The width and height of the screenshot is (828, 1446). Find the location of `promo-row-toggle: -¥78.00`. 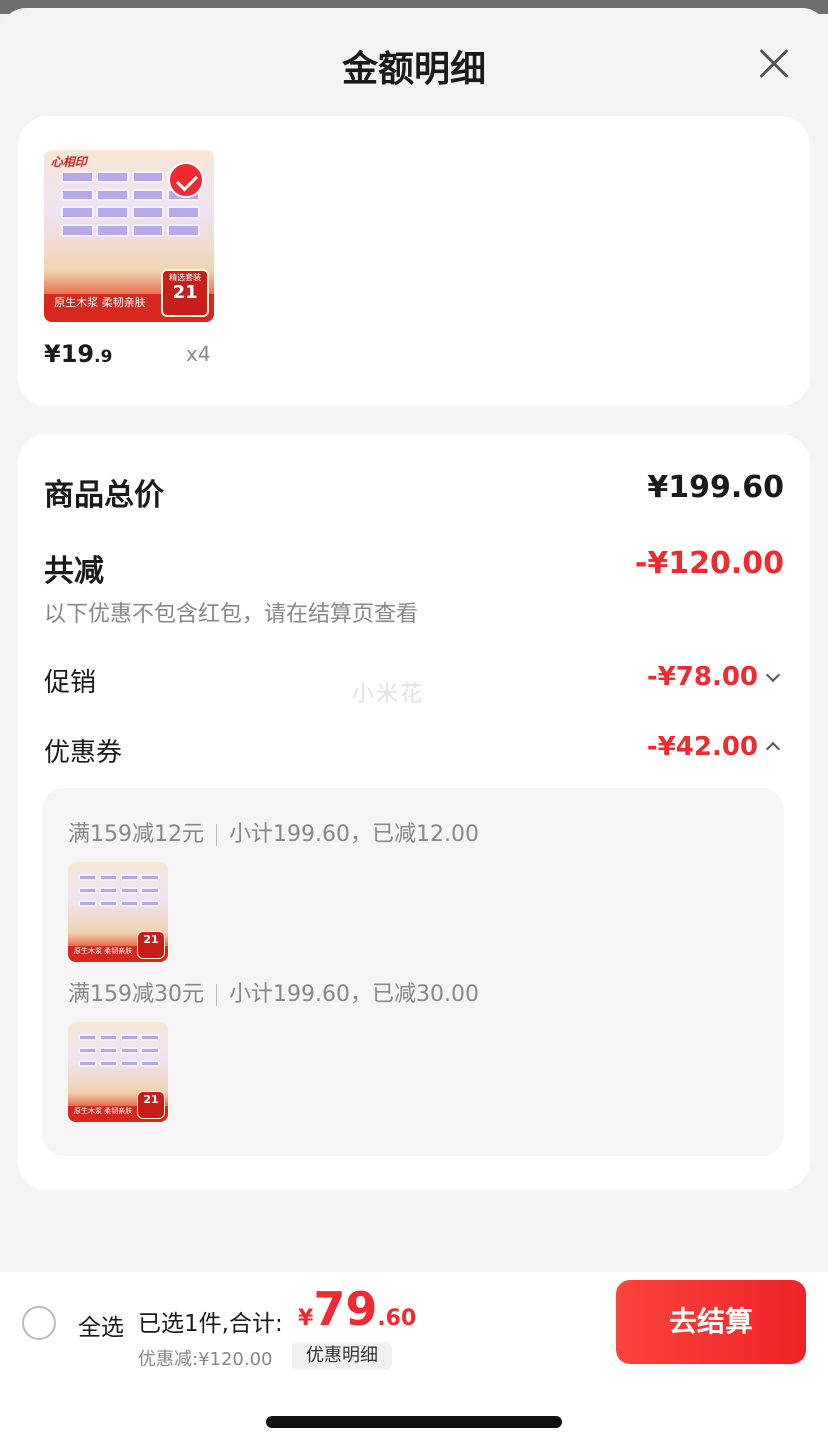

promo-row-toggle: -¥78.00 is located at coordinates (713, 677).